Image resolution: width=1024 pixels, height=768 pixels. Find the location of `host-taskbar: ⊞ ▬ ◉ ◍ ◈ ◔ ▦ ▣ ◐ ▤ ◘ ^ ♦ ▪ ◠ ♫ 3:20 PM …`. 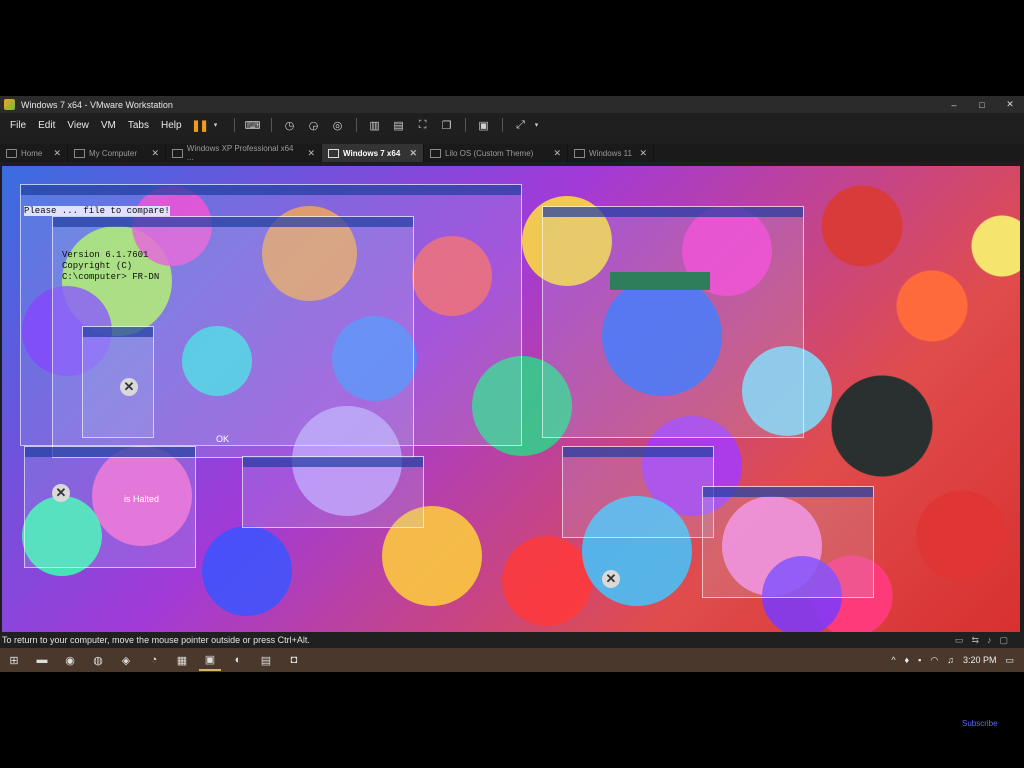

host-taskbar: ⊞ ▬ ◉ ◍ ◈ ◔ ▦ ▣ ◐ ▤ ◘ ^ ♦ ▪ ◠ ♫ 3:20 PM … is located at coordinates (512, 660).